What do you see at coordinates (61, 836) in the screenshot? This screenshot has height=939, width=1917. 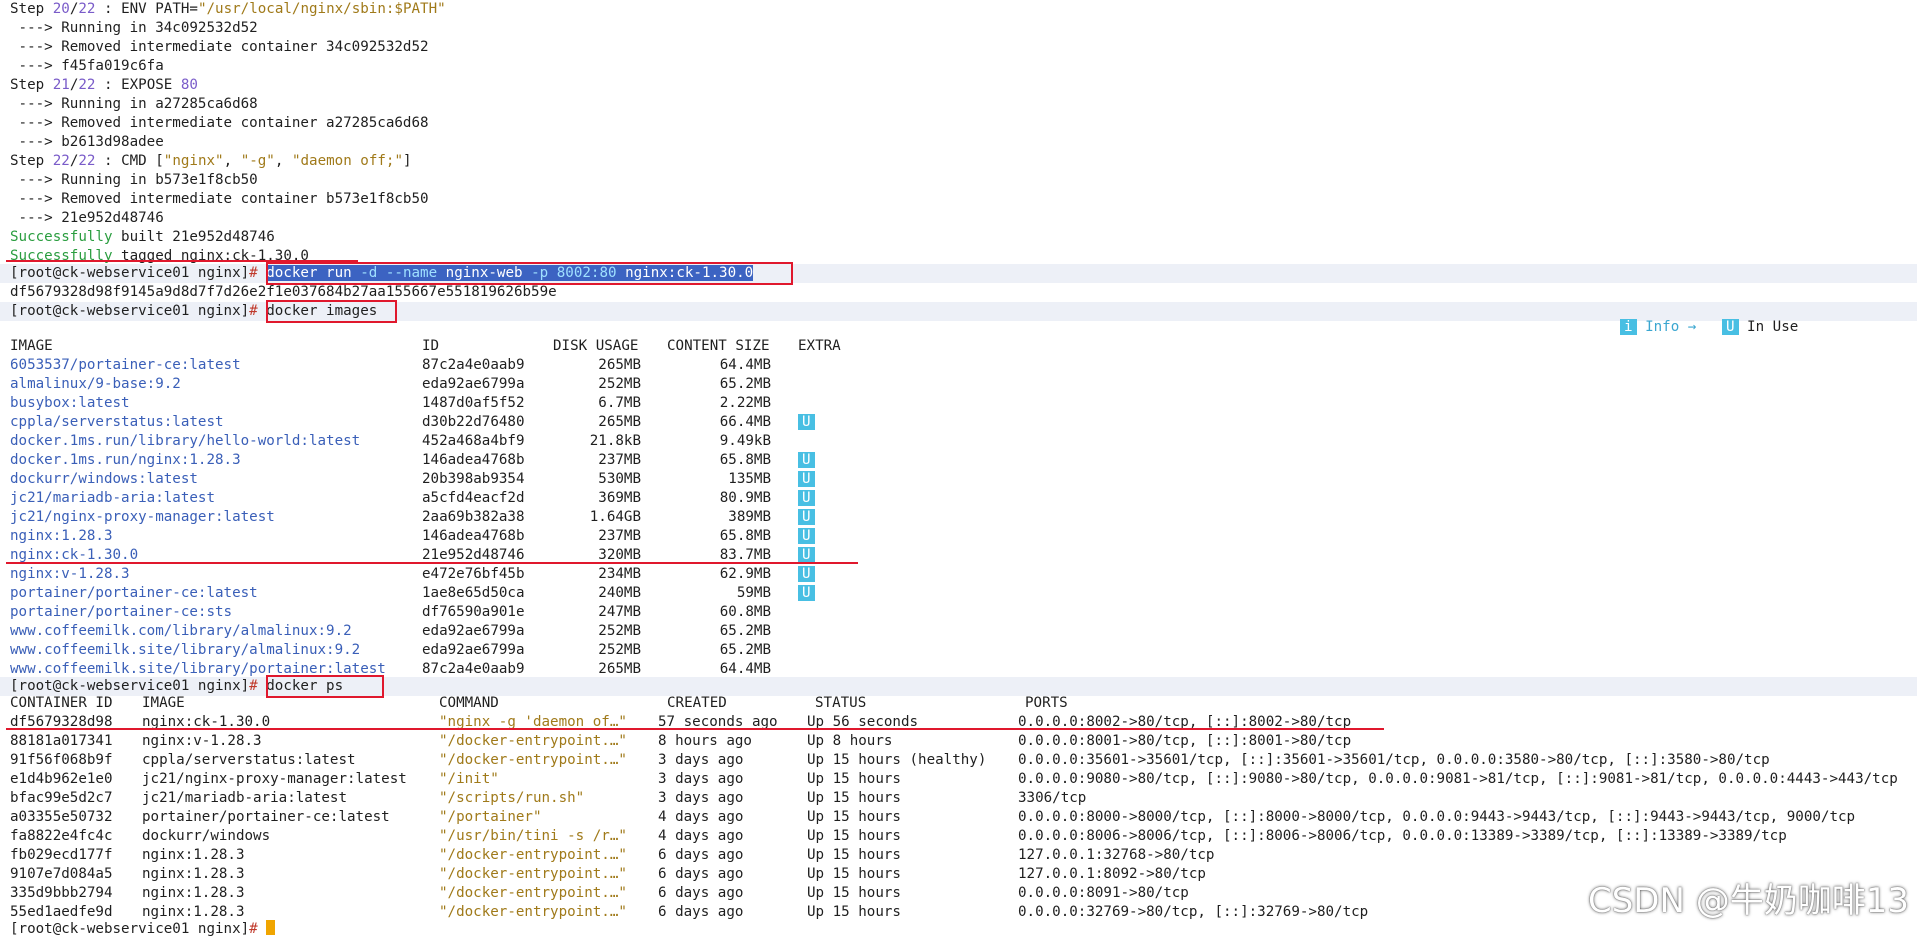 I see `container-id: fa8822e4fc4c` at bounding box center [61, 836].